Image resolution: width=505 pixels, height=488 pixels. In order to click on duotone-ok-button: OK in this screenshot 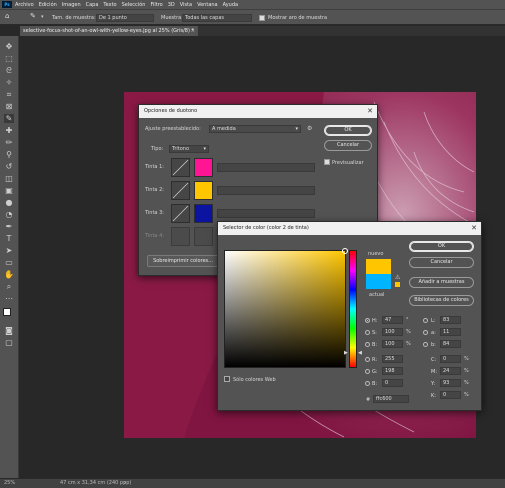, I will do `click(348, 130)`.